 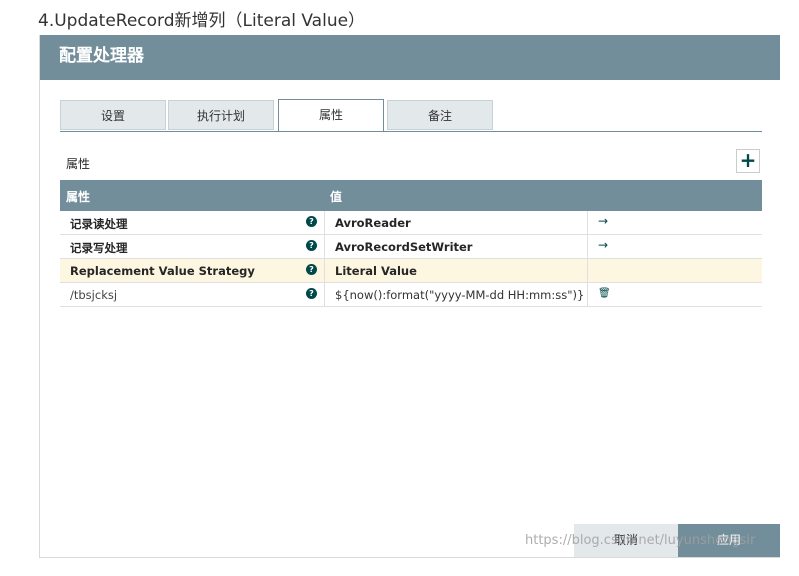 What do you see at coordinates (94, 295) in the screenshot?
I see `property-name: /tbsjcksj` at bounding box center [94, 295].